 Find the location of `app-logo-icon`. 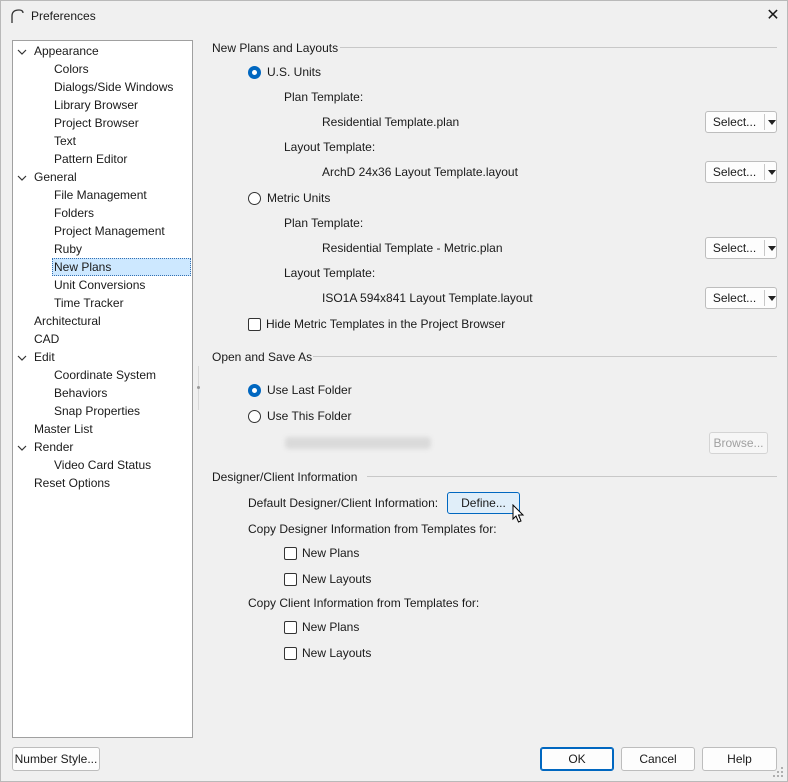

app-logo-icon is located at coordinates (17, 16).